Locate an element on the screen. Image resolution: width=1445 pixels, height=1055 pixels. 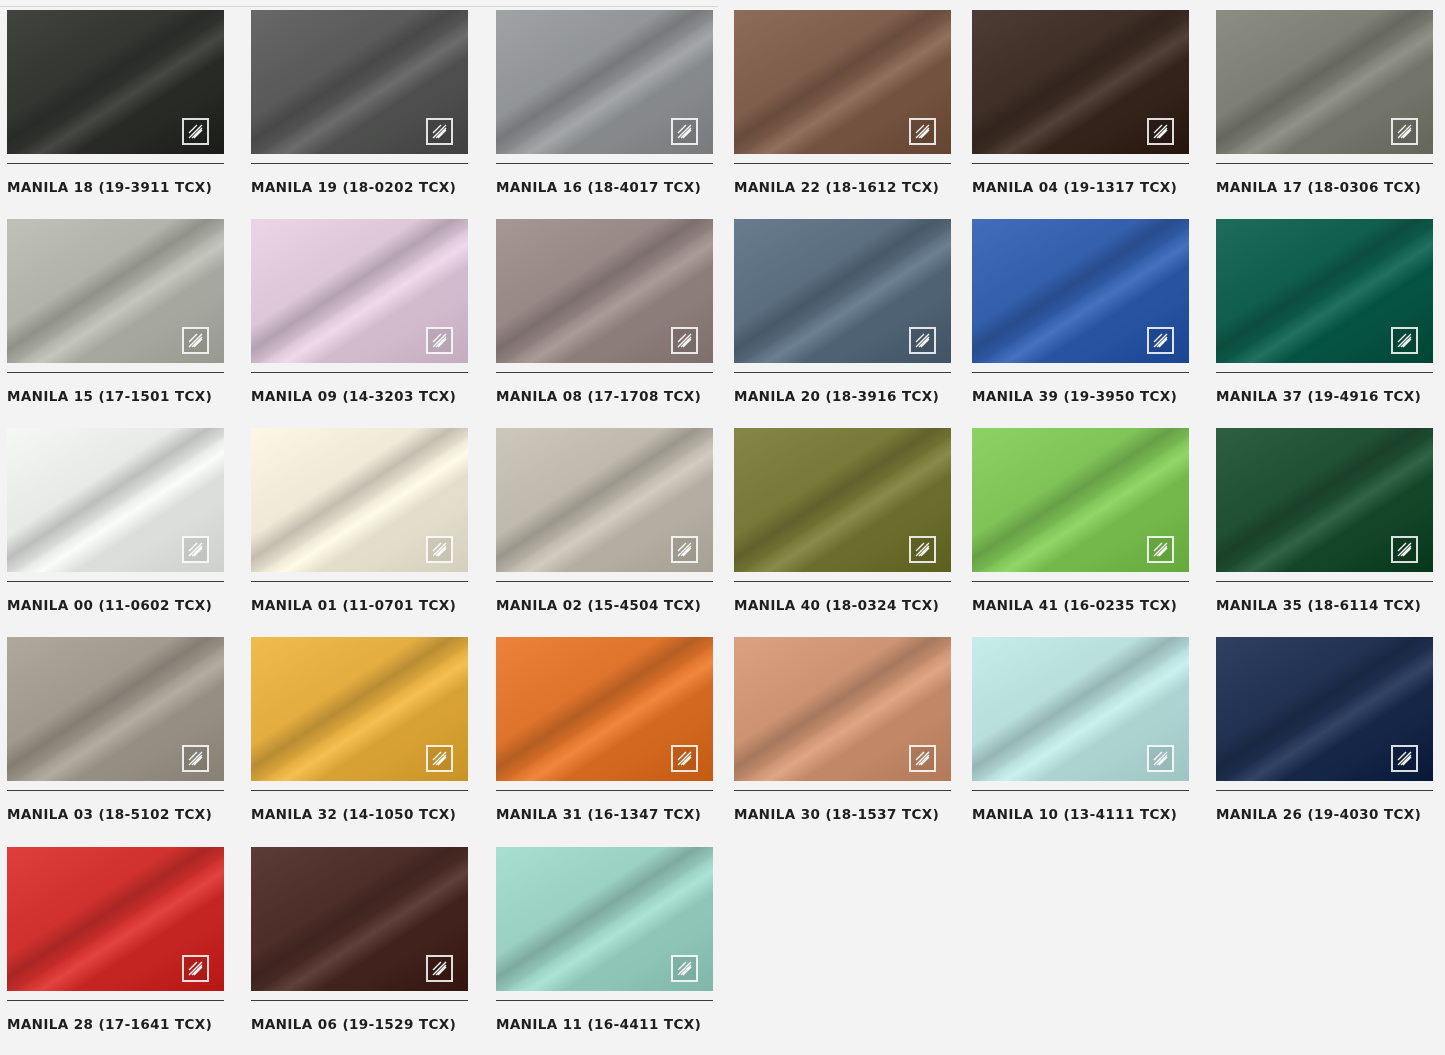
swatch-card: MANILA 35 (18-6114 TCX) is located at coordinates (1324, 528).